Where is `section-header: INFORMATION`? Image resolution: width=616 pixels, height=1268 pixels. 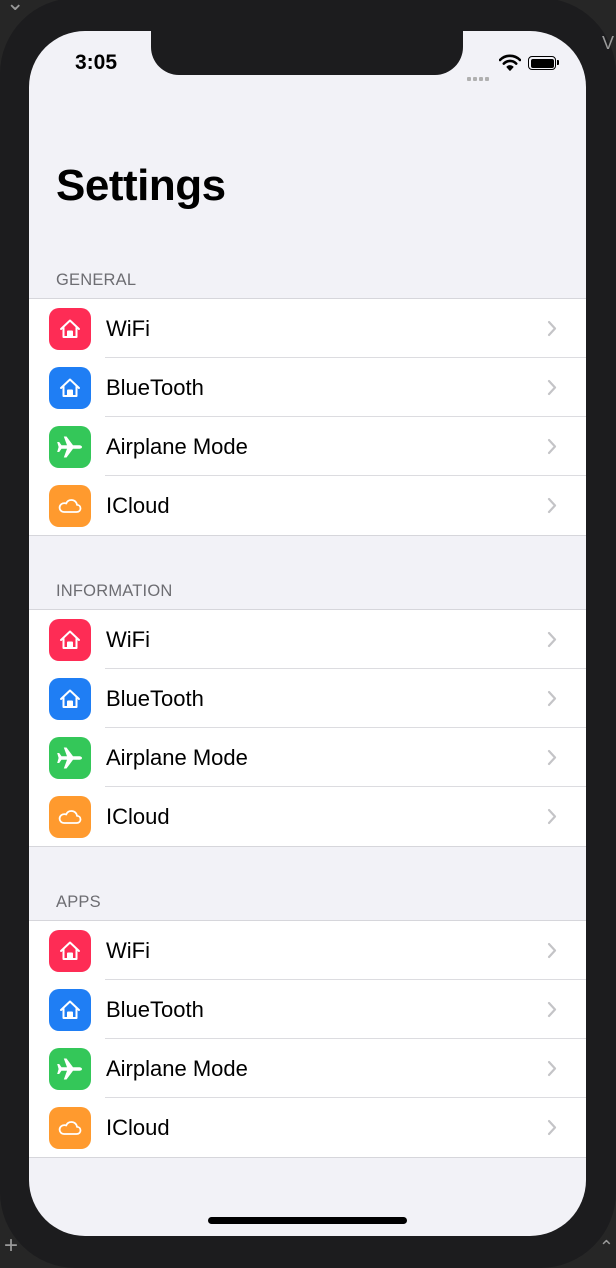
section-header: INFORMATION is located at coordinates (114, 591).